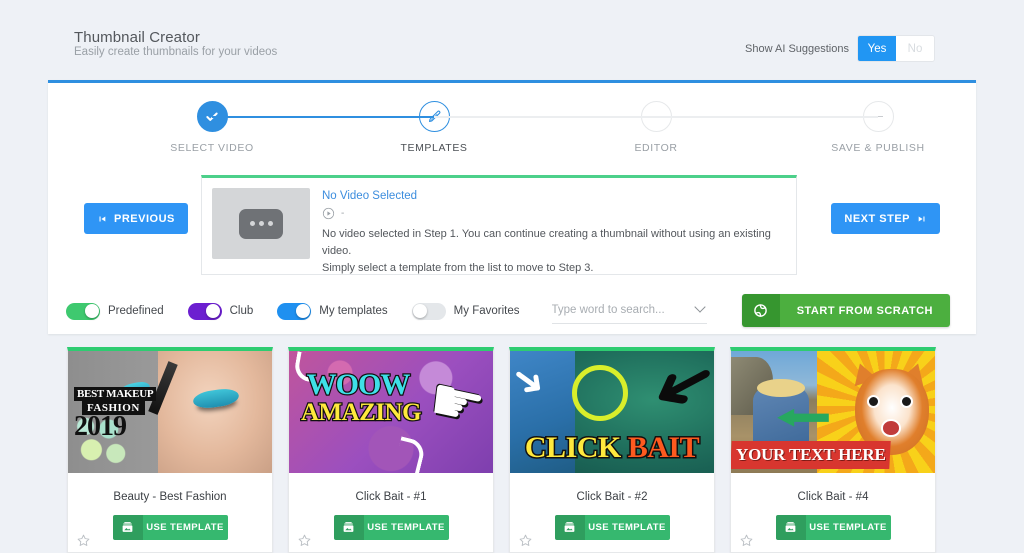 This screenshot has height=553, width=1024. I want to click on step-select-video-label: SELECT VIDEO, so click(212, 148).